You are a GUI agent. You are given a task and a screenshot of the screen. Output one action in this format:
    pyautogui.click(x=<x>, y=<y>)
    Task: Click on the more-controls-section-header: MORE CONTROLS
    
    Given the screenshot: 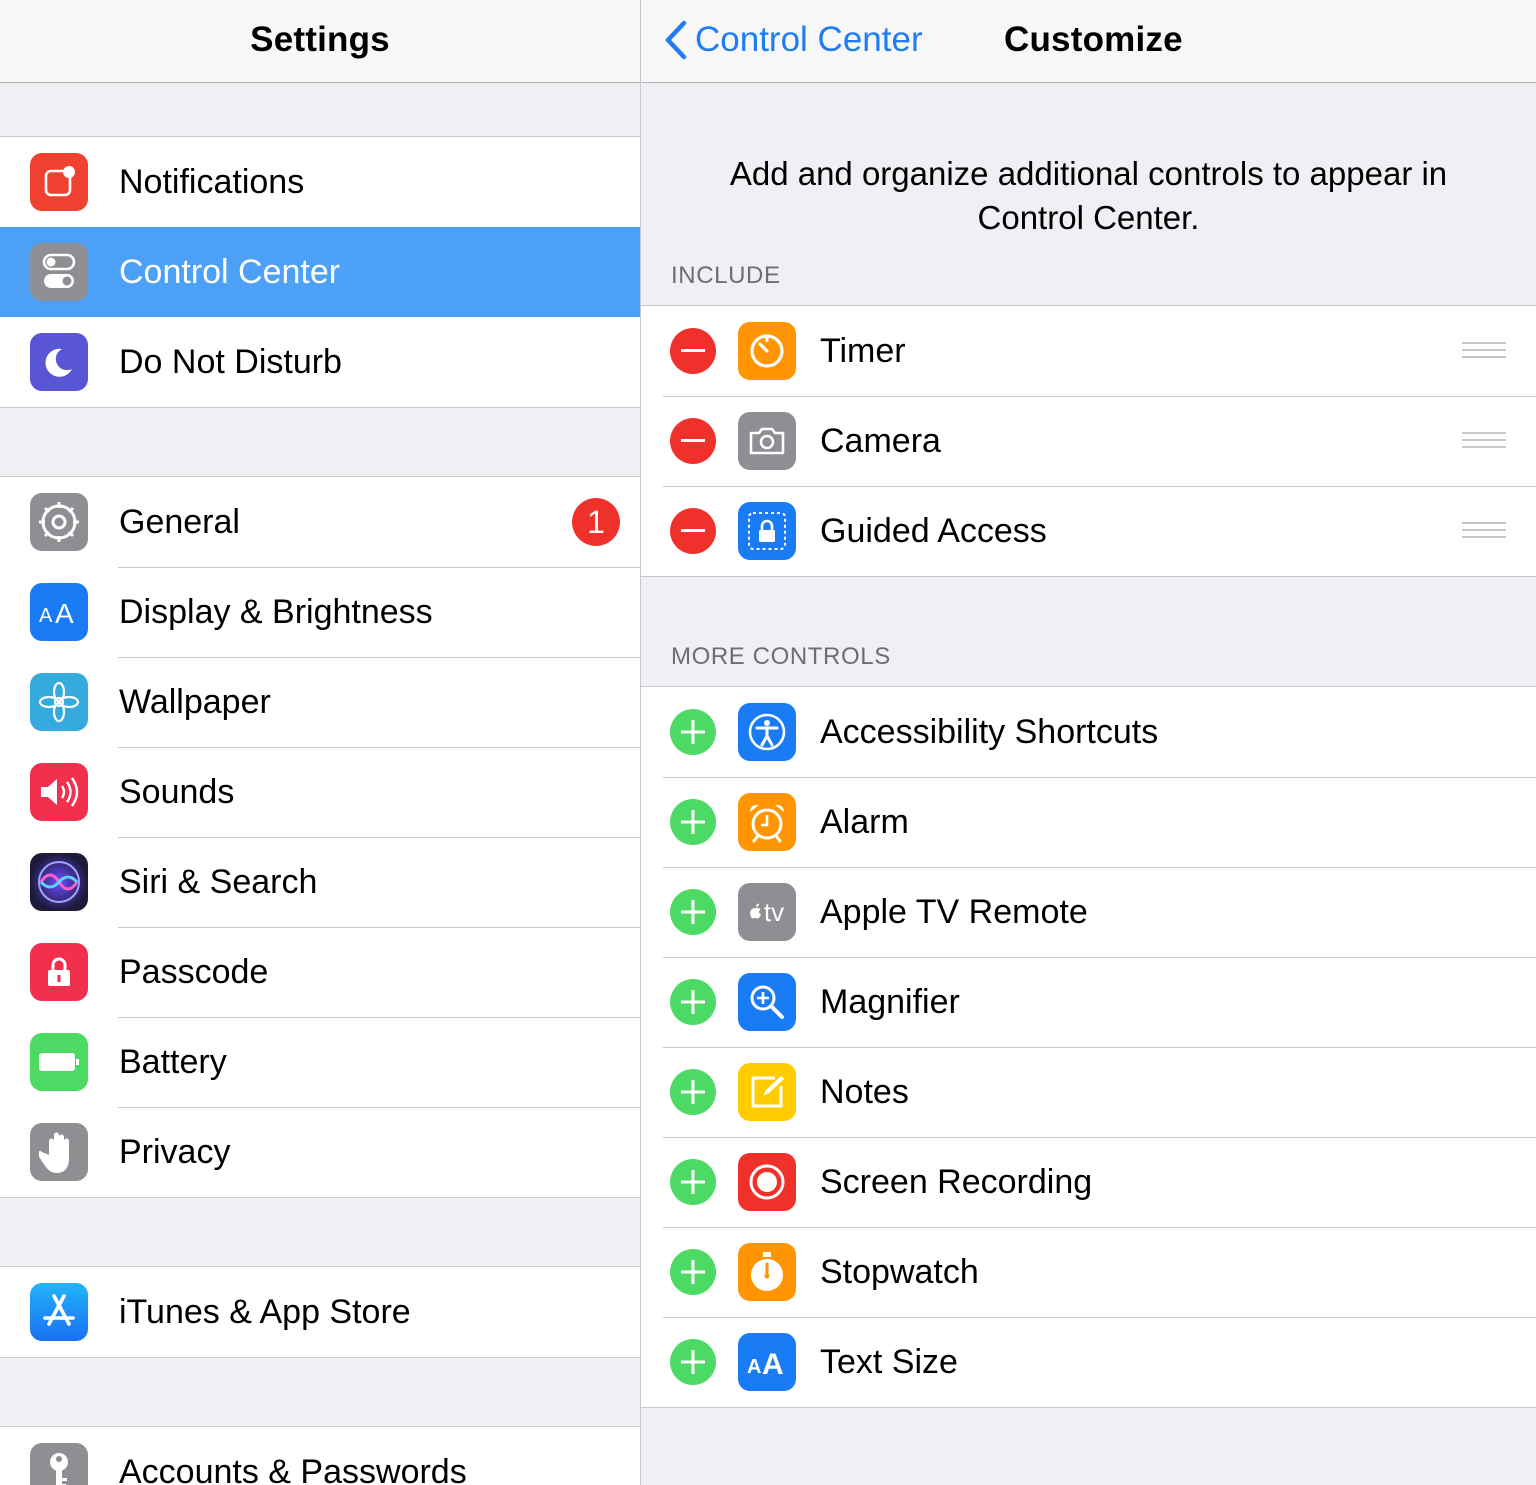 What is the action you would take?
    pyautogui.click(x=781, y=656)
    